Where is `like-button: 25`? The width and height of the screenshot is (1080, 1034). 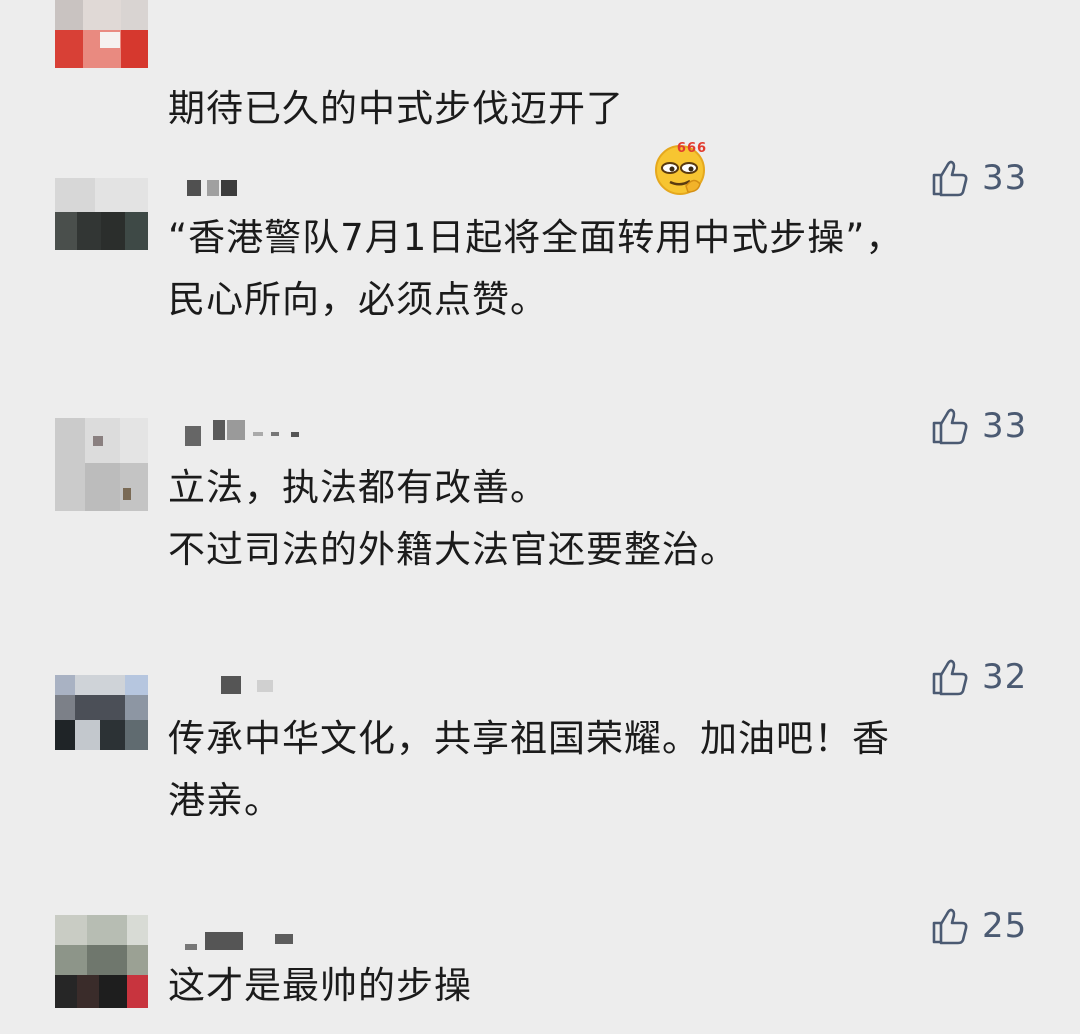
like-button: 25 is located at coordinates (978, 926).